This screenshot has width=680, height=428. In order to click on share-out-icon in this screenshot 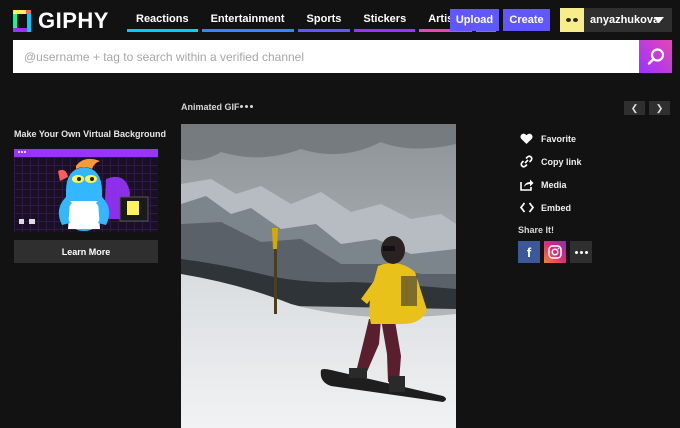, I will do `click(526, 185)`.